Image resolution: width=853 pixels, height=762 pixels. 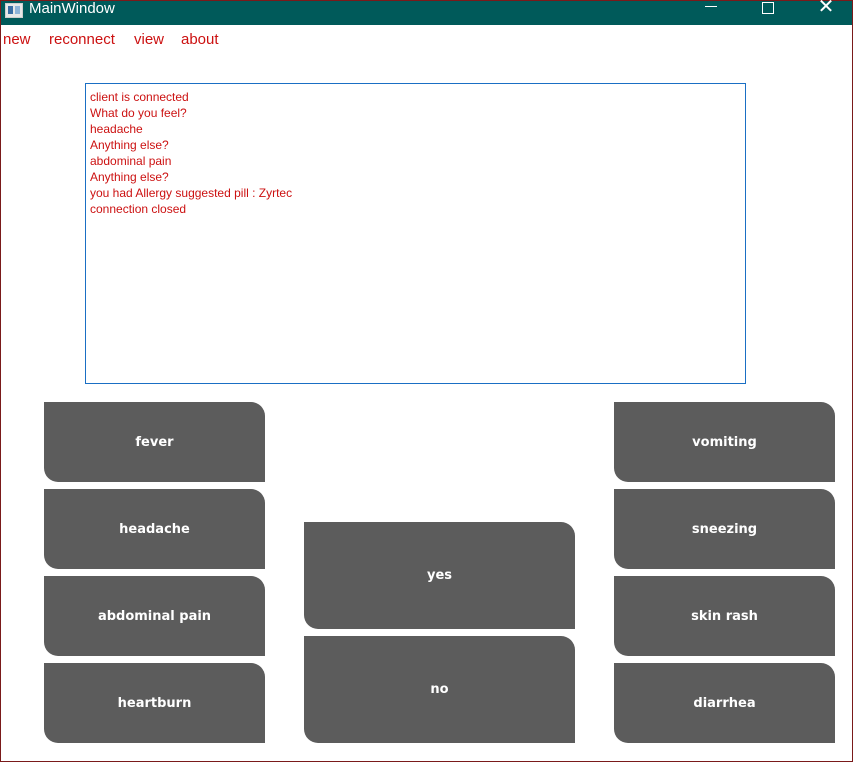 What do you see at coordinates (439, 689) in the screenshot?
I see `no-button: no` at bounding box center [439, 689].